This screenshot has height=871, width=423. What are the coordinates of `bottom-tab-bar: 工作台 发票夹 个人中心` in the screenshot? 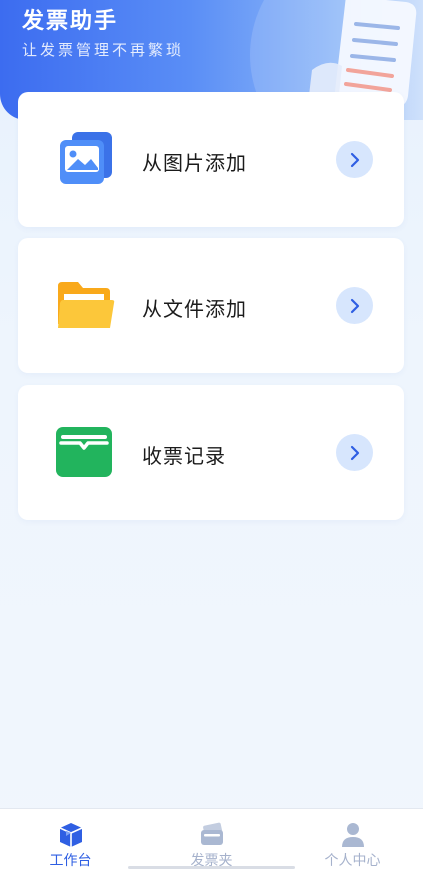 It's located at (211, 839).